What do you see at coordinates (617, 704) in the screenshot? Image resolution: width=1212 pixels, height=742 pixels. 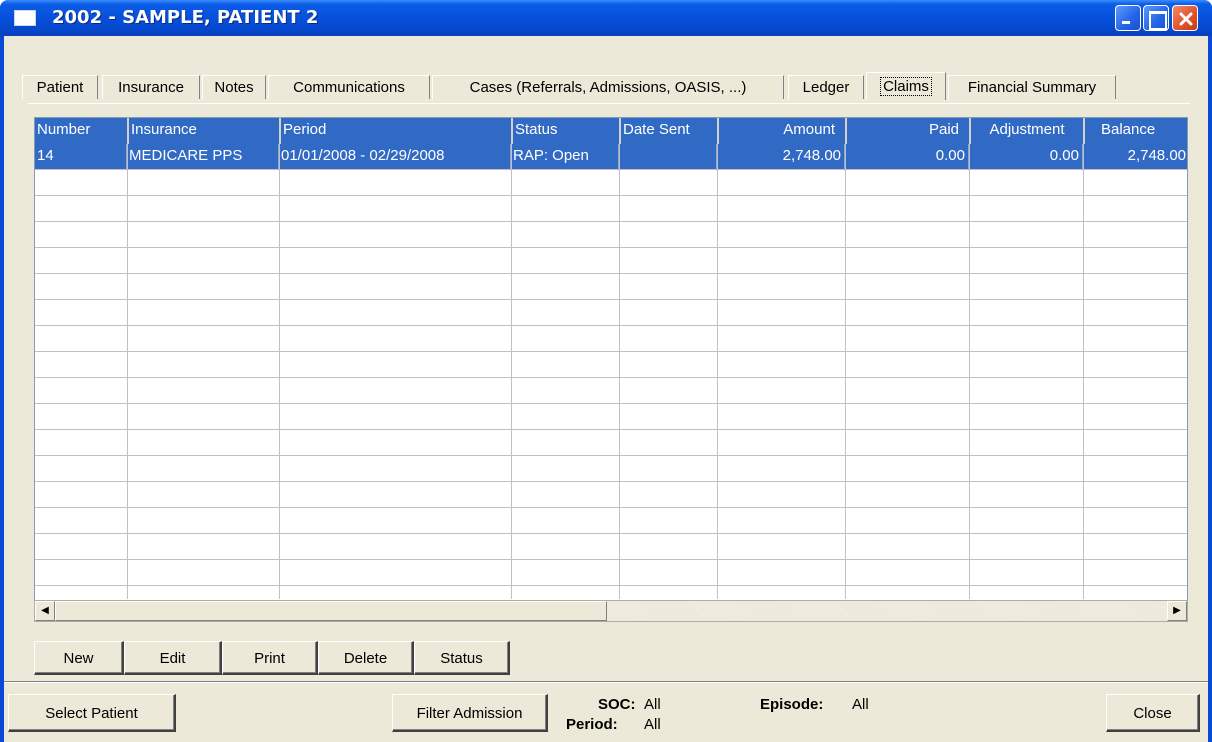 I see `soc-label: SOC:` at bounding box center [617, 704].